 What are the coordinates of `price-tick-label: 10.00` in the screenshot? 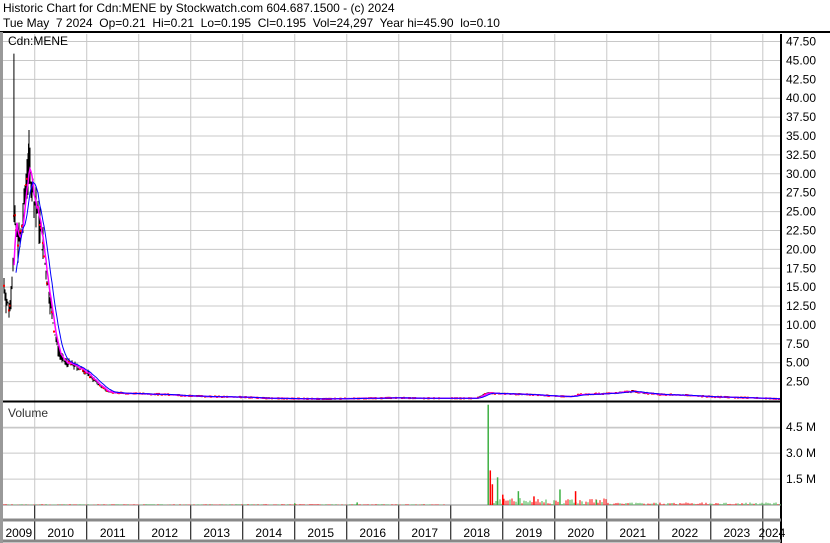 It's located at (801, 325).